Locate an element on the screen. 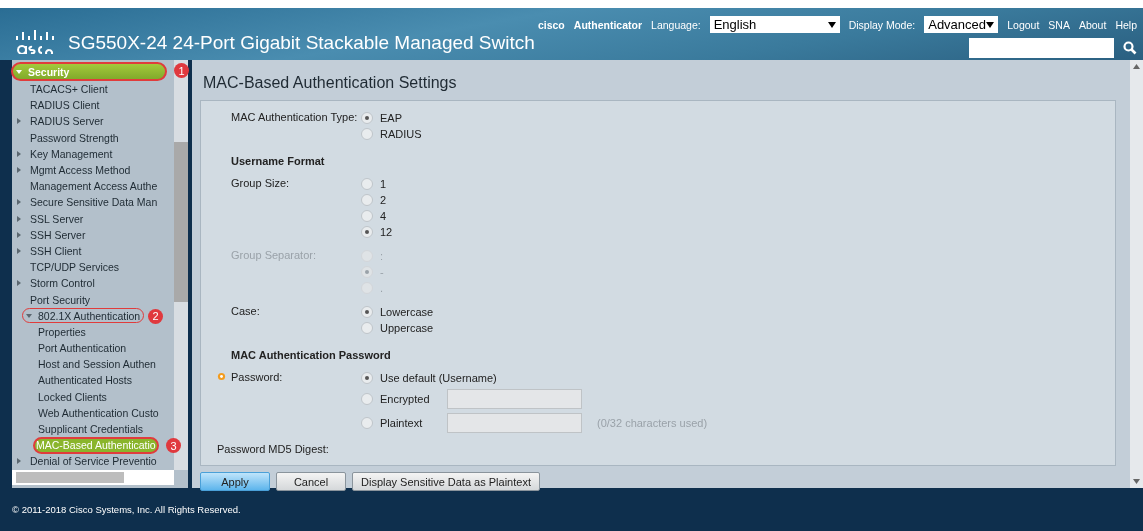  sidebar-item: Storm Control is located at coordinates (62, 283).